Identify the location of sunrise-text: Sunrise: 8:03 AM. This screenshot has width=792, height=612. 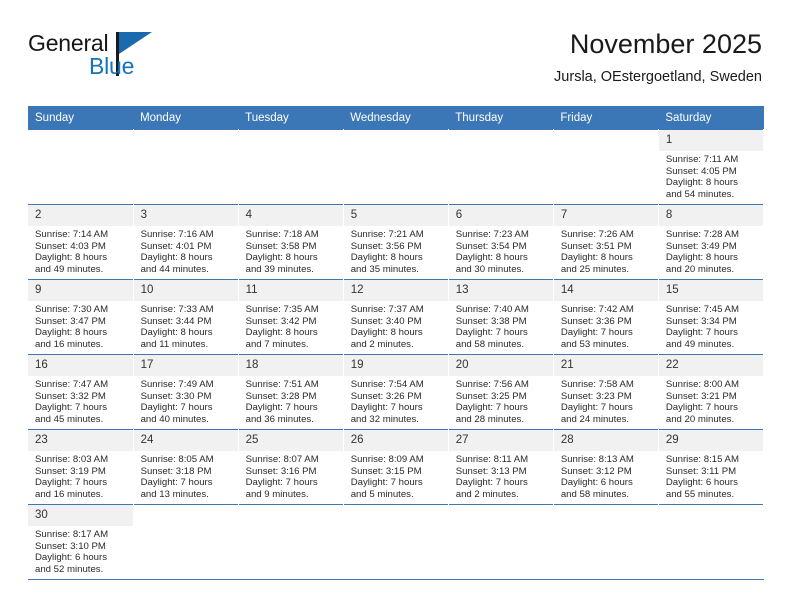
(72, 459).